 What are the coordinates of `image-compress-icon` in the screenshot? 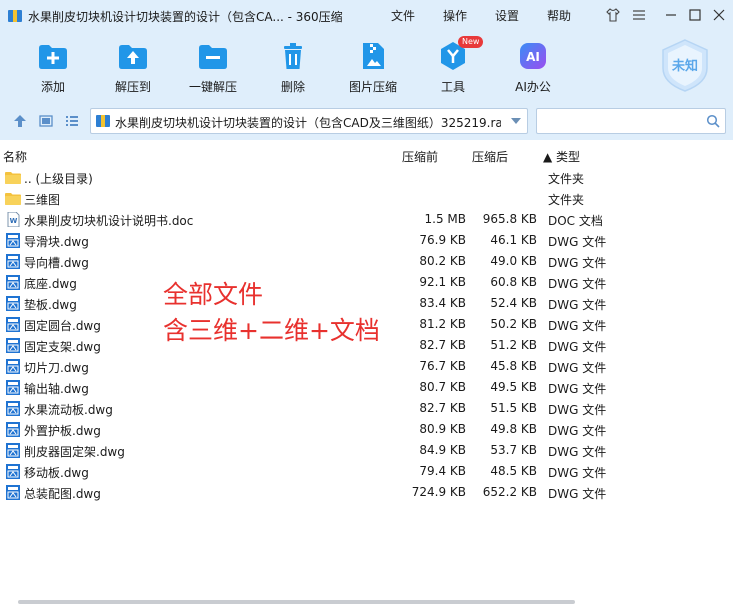 It's located at (373, 56).